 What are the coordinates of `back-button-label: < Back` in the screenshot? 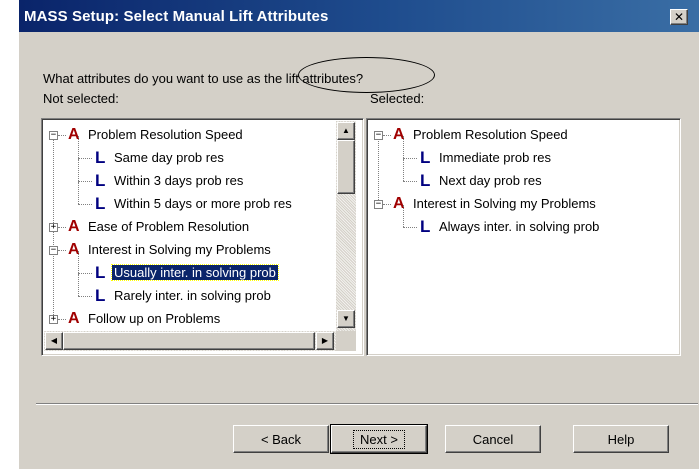 It's located at (281, 439).